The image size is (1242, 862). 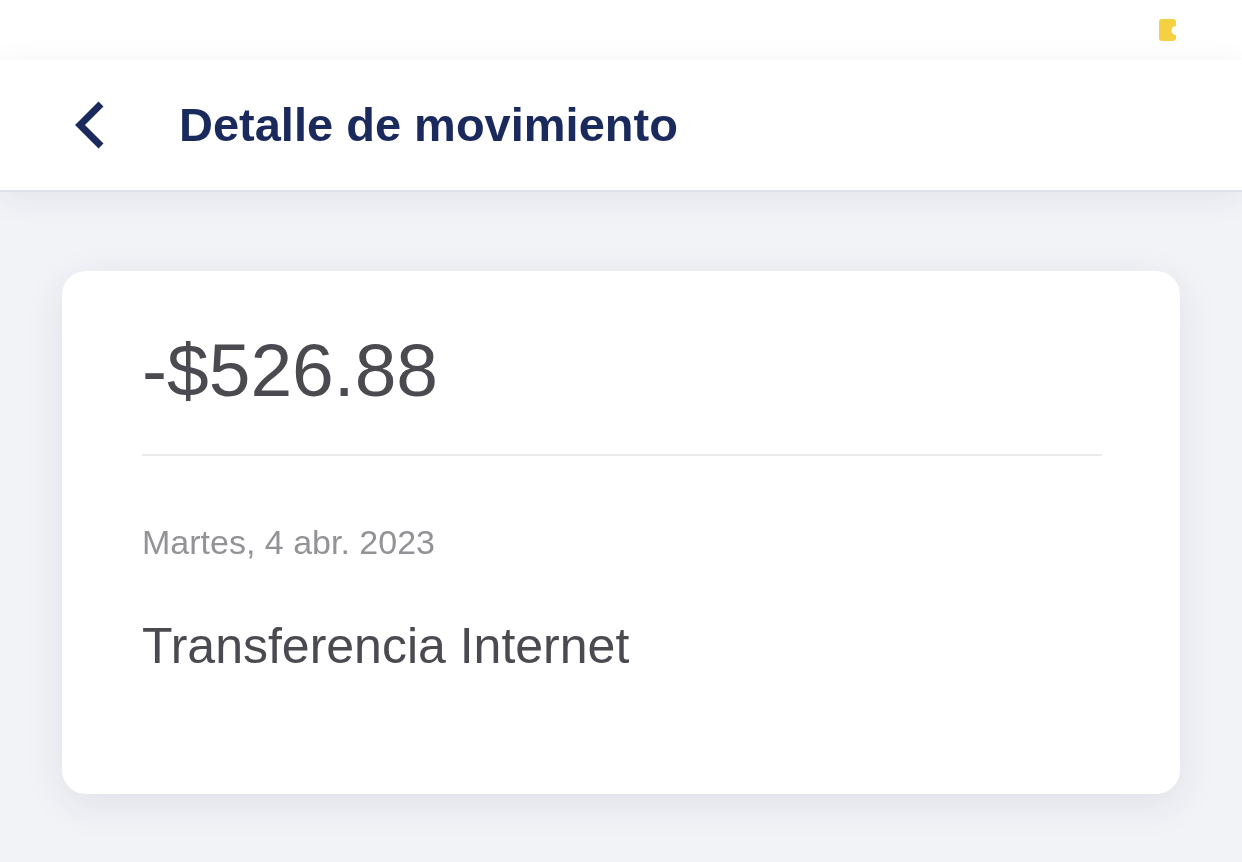 I want to click on status-icon, so click(x=1167, y=30).